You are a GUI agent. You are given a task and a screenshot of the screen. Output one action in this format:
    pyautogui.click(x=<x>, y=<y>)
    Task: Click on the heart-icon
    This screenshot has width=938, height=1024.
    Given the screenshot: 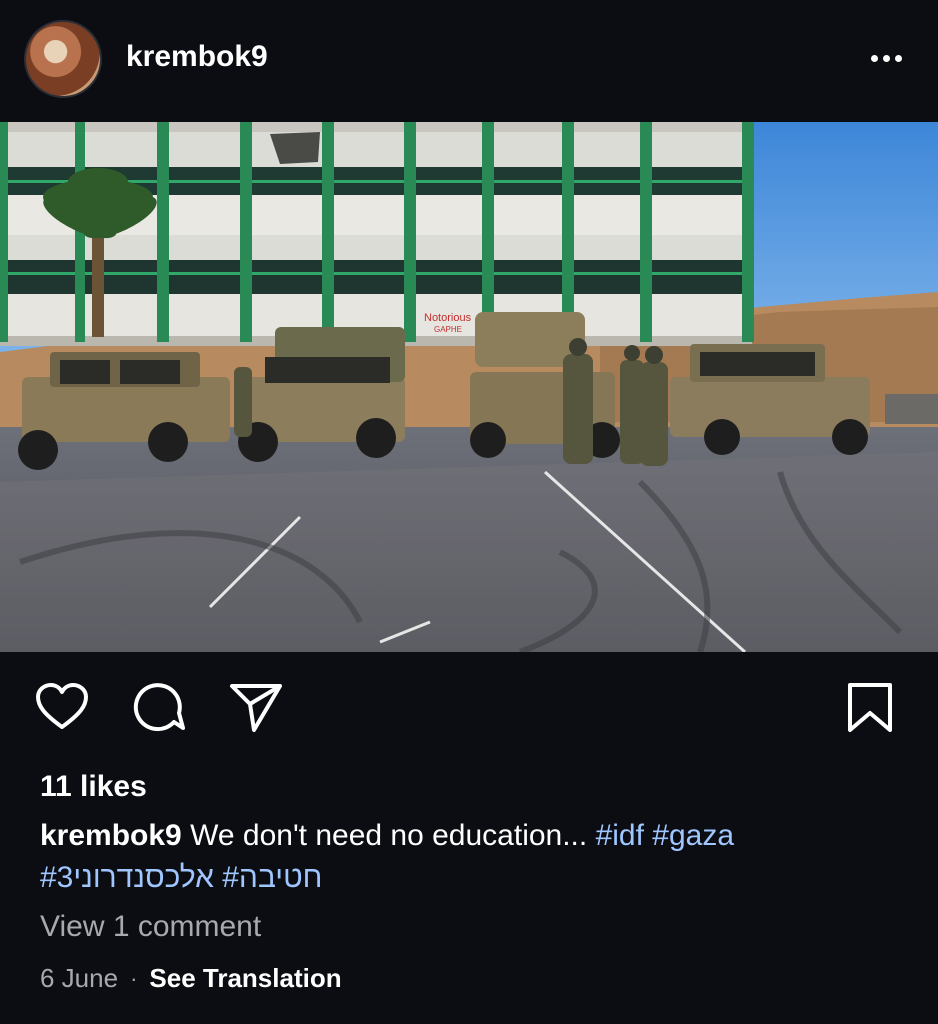 What is the action you would take?
    pyautogui.click(x=62, y=706)
    